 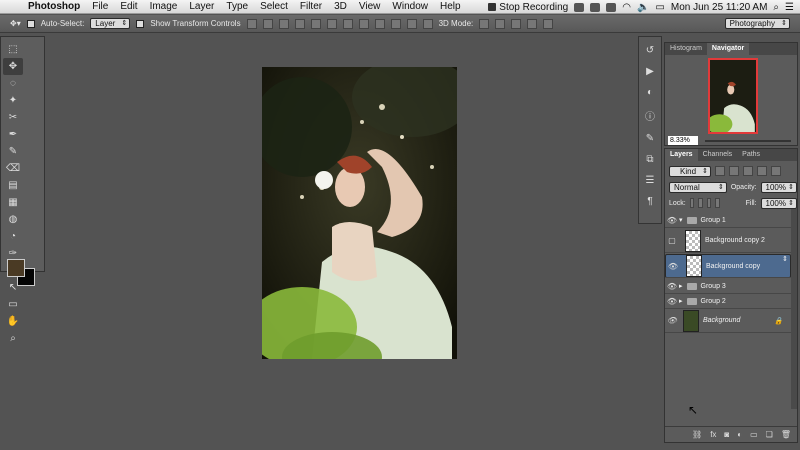 What do you see at coordinates (13, 66) in the screenshot?
I see `move-tool-icon: ✥` at bounding box center [13, 66].